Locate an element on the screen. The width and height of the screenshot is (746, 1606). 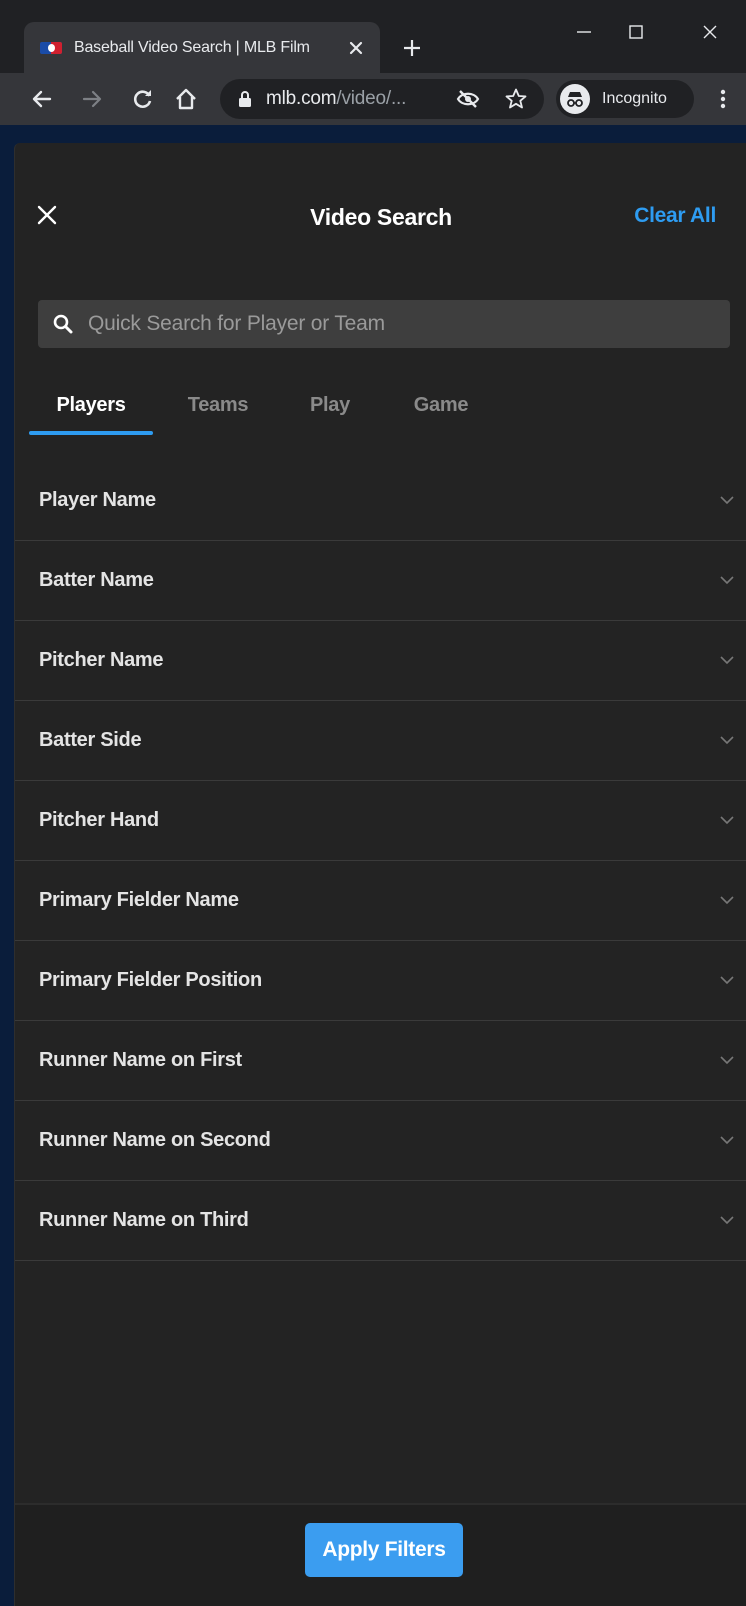
new-tab-button is located at coordinates (412, 48).